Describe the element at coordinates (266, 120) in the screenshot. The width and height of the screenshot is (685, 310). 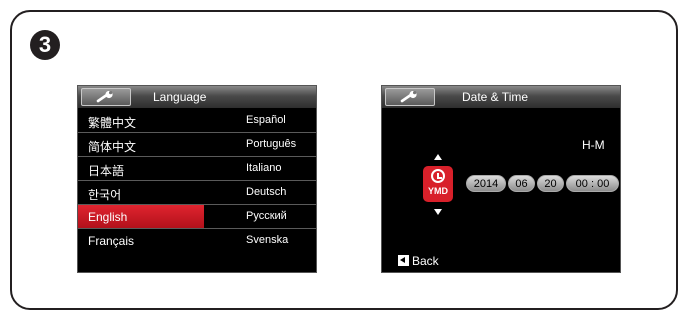
I see `language-option: Español` at that location.